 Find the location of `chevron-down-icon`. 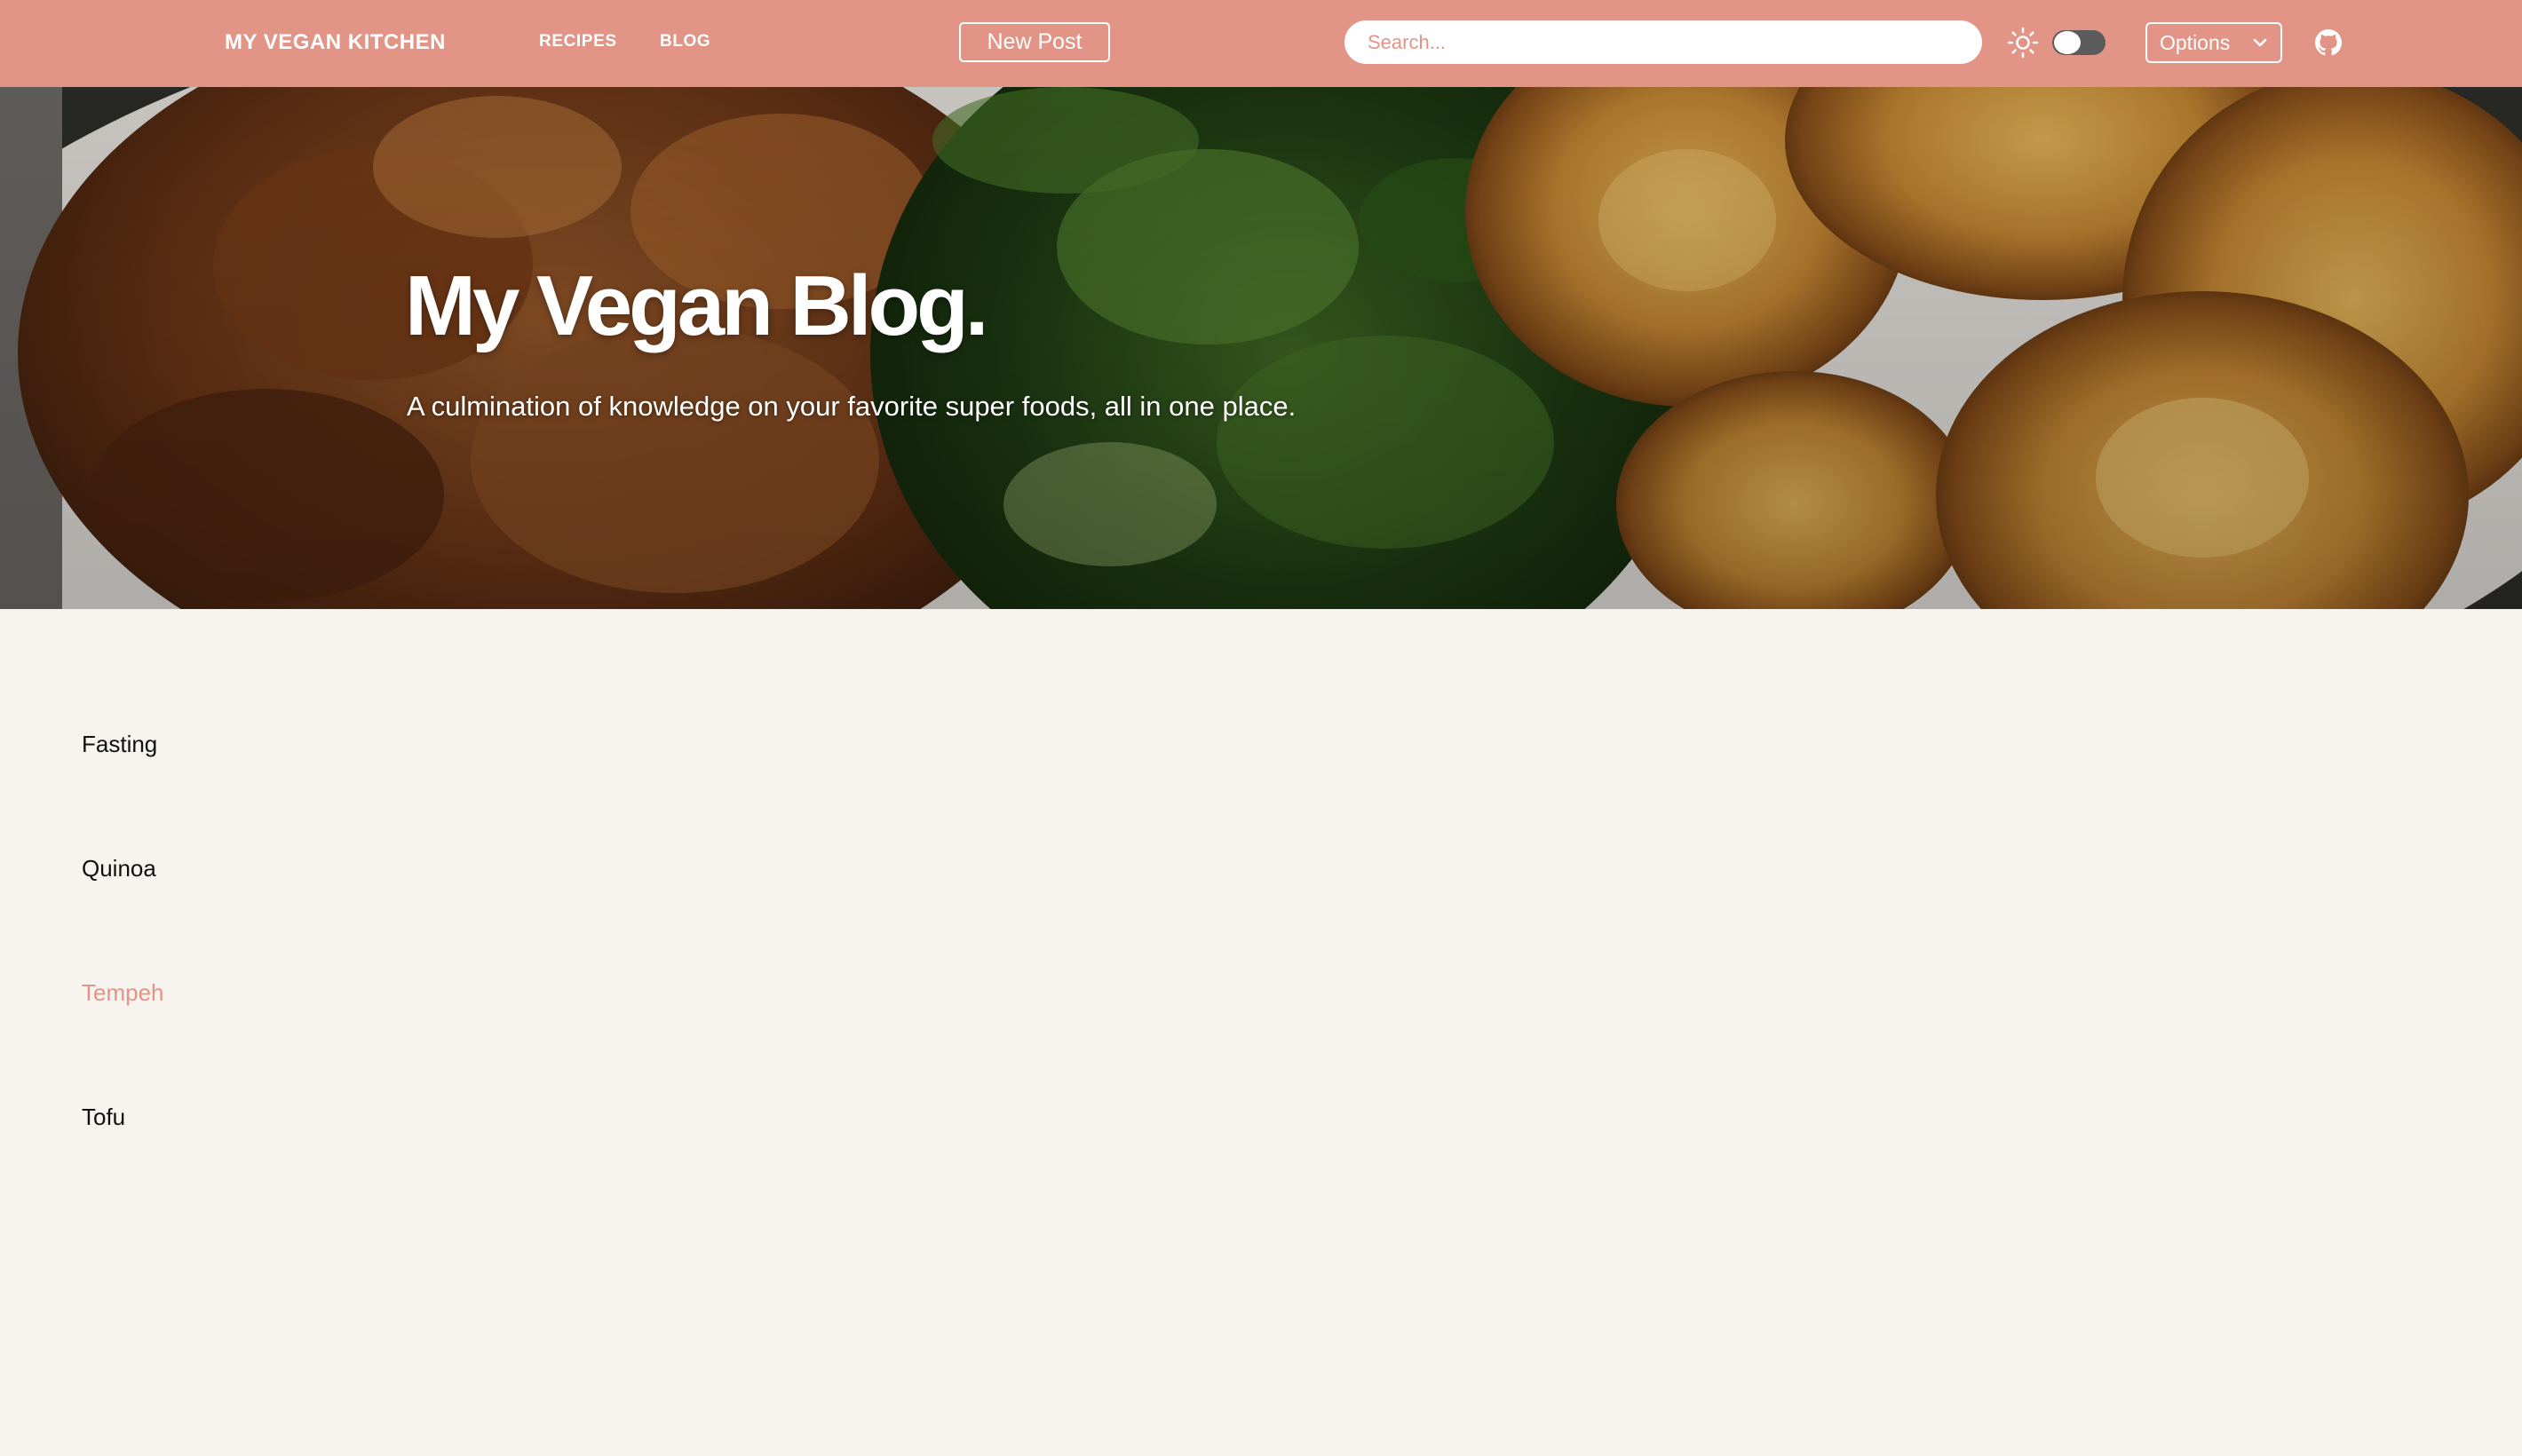

chevron-down-icon is located at coordinates (2260, 42).